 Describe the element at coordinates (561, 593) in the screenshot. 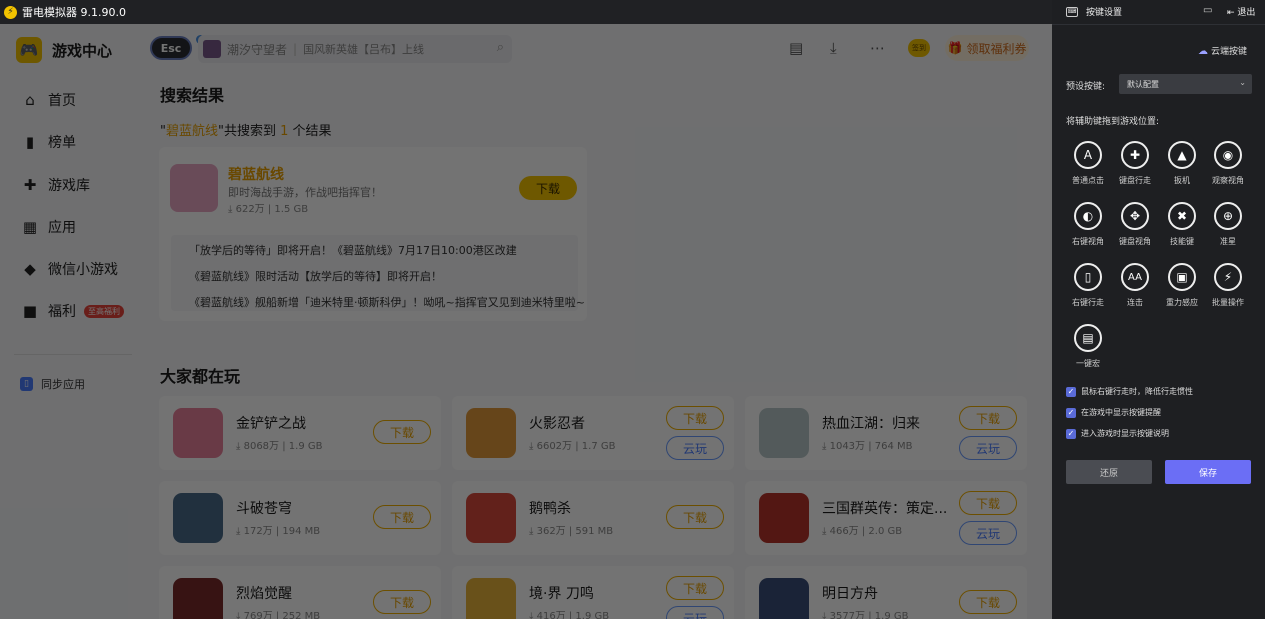

I see `game-name: 境·界 刀鸣` at that location.